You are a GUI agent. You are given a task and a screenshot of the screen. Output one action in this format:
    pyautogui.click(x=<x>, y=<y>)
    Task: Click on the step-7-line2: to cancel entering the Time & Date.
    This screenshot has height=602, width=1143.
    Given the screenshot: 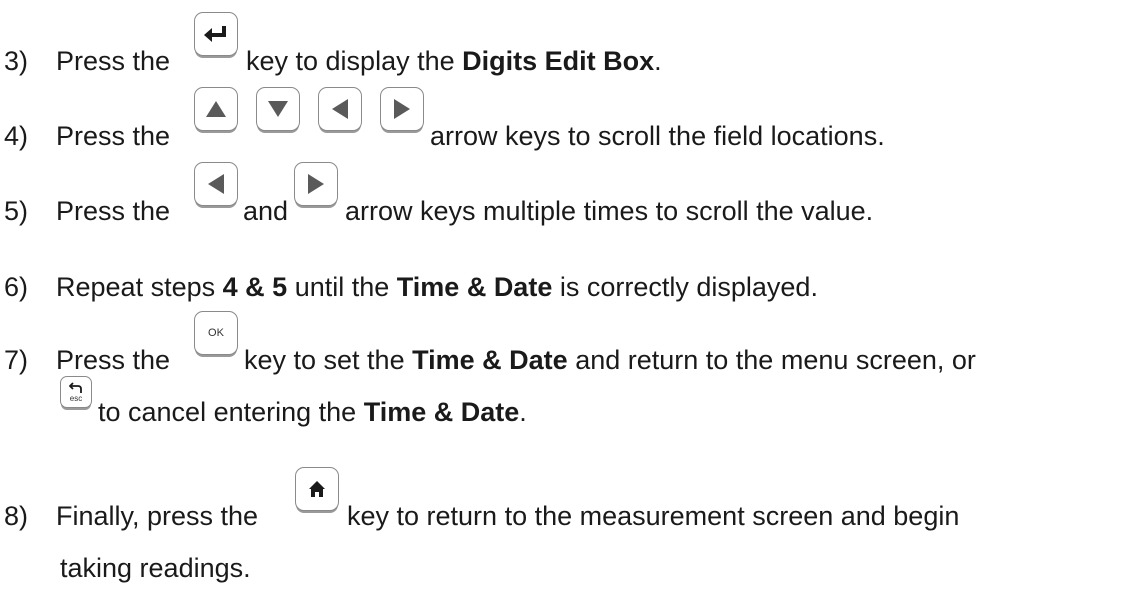 What is the action you would take?
    pyautogui.click(x=312, y=412)
    